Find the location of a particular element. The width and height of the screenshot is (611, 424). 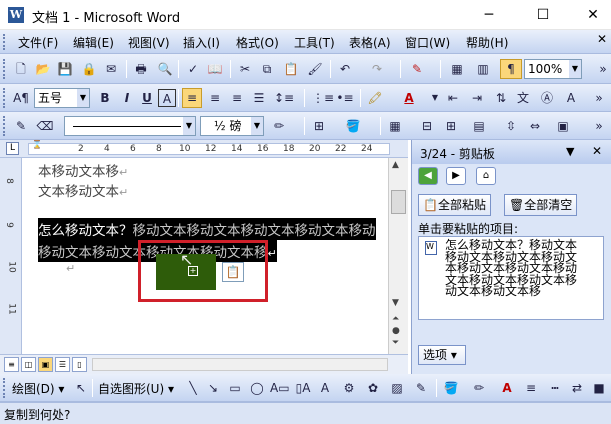

back-icon: ◀ is located at coordinates (428, 176).